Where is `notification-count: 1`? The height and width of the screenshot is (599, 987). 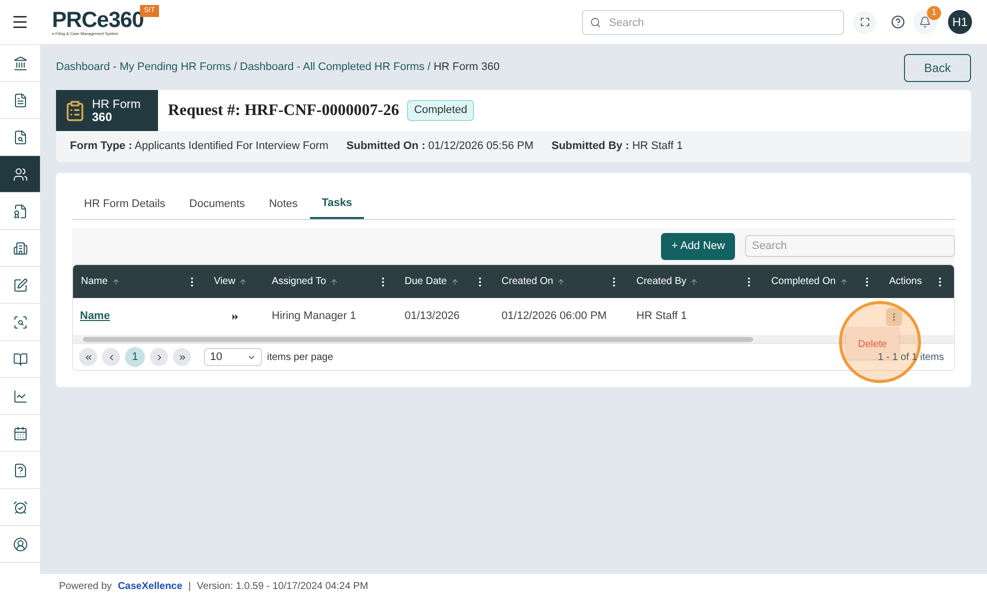
notification-count: 1 is located at coordinates (934, 13).